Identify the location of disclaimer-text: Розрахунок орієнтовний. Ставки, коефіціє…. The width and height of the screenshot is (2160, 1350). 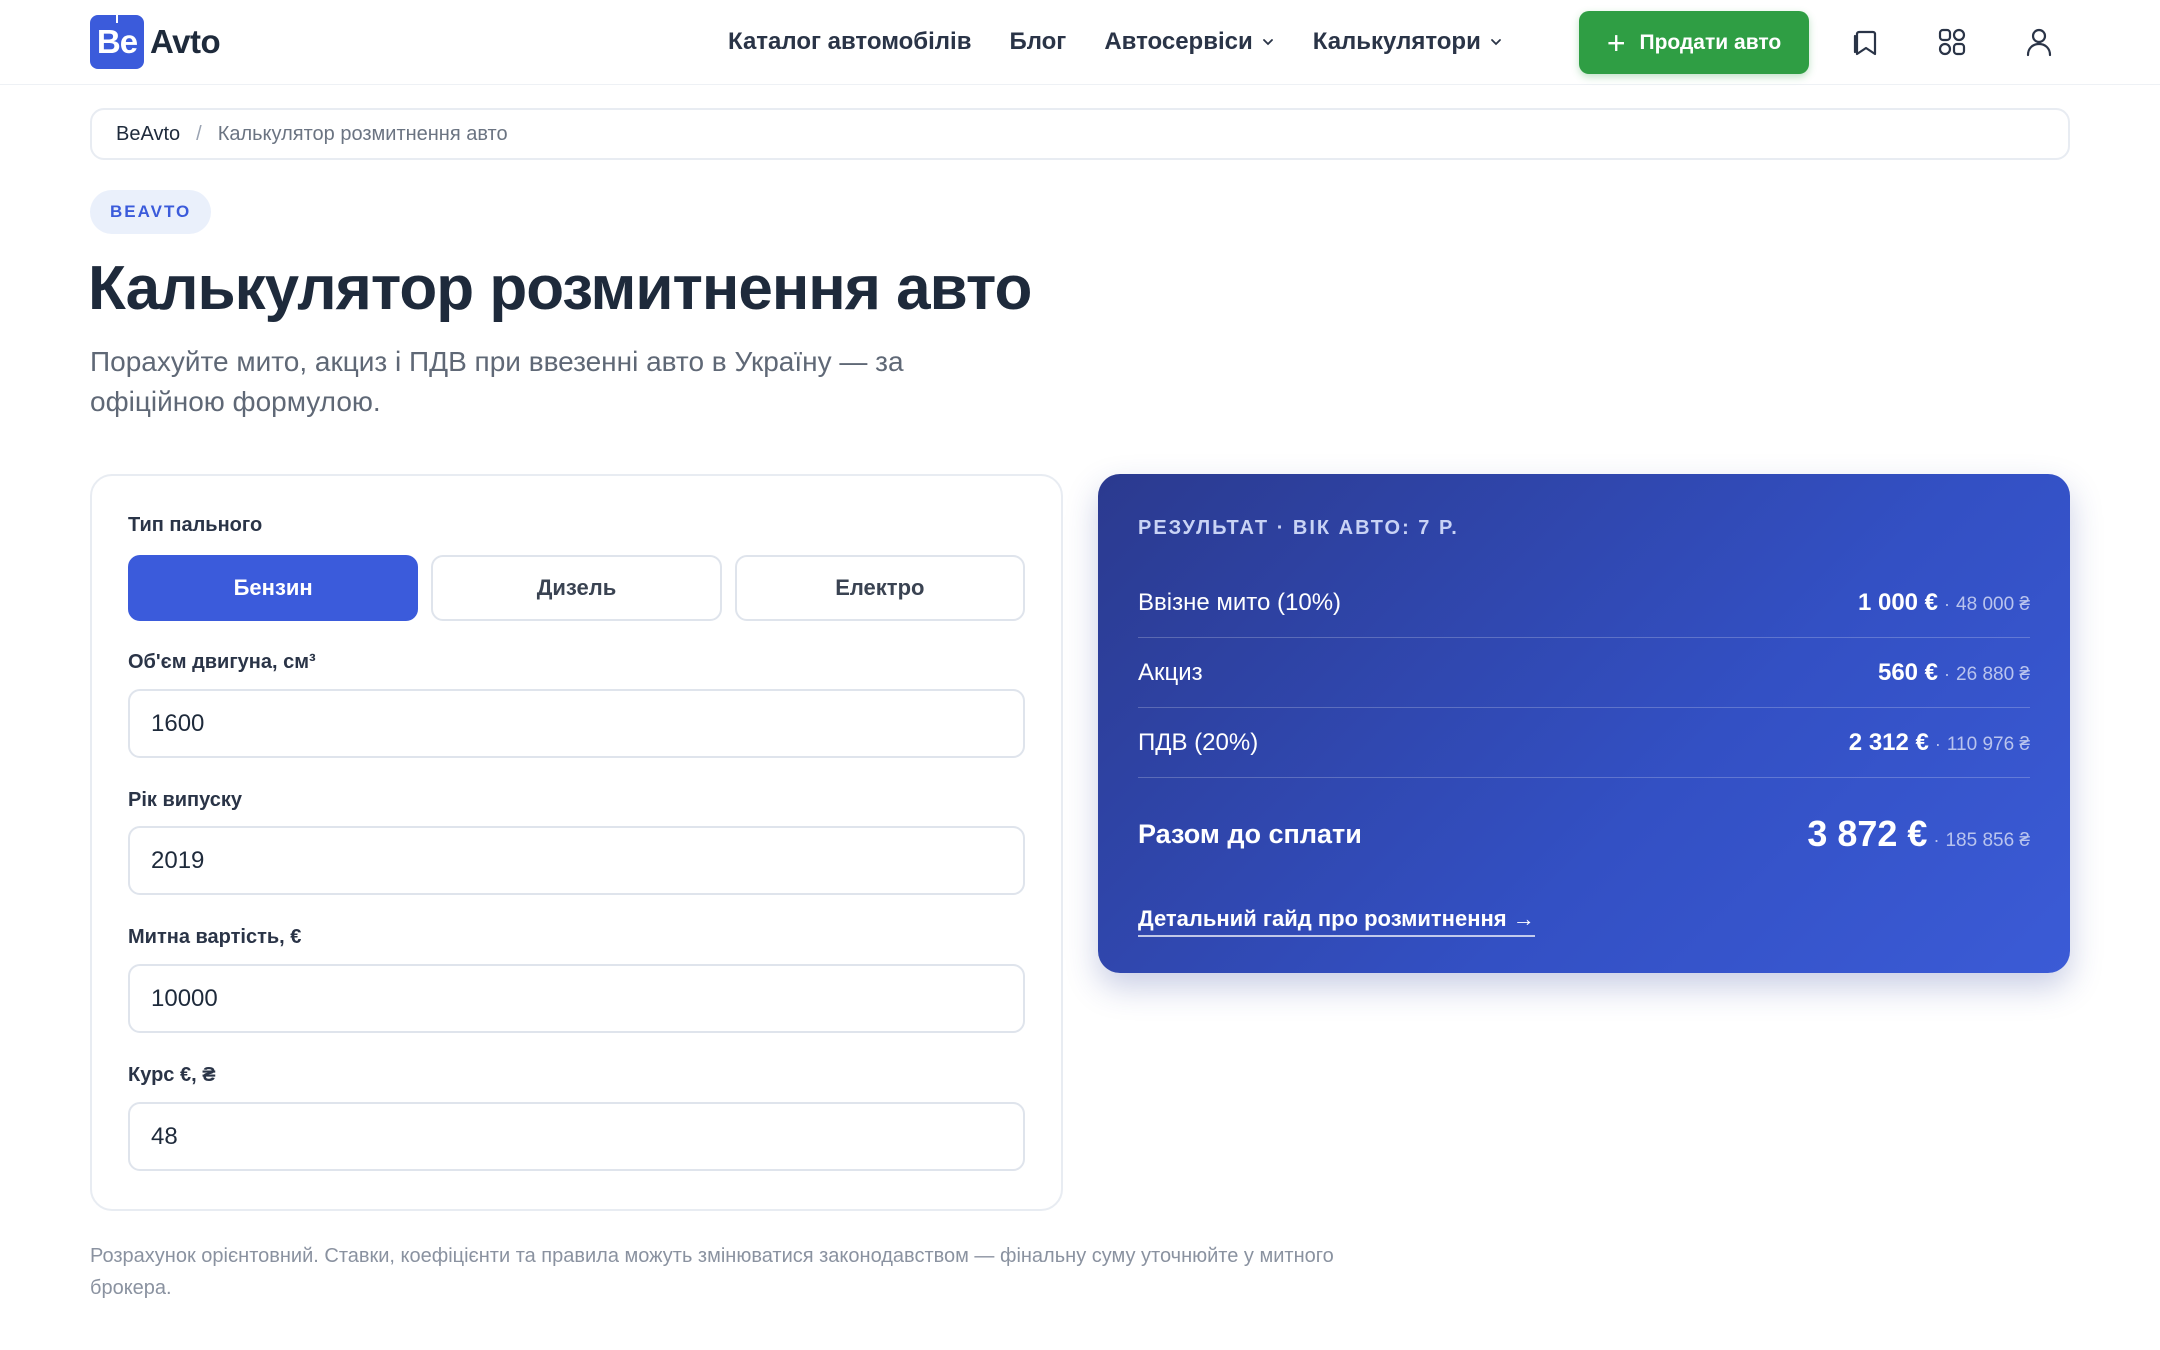
(712, 1272).